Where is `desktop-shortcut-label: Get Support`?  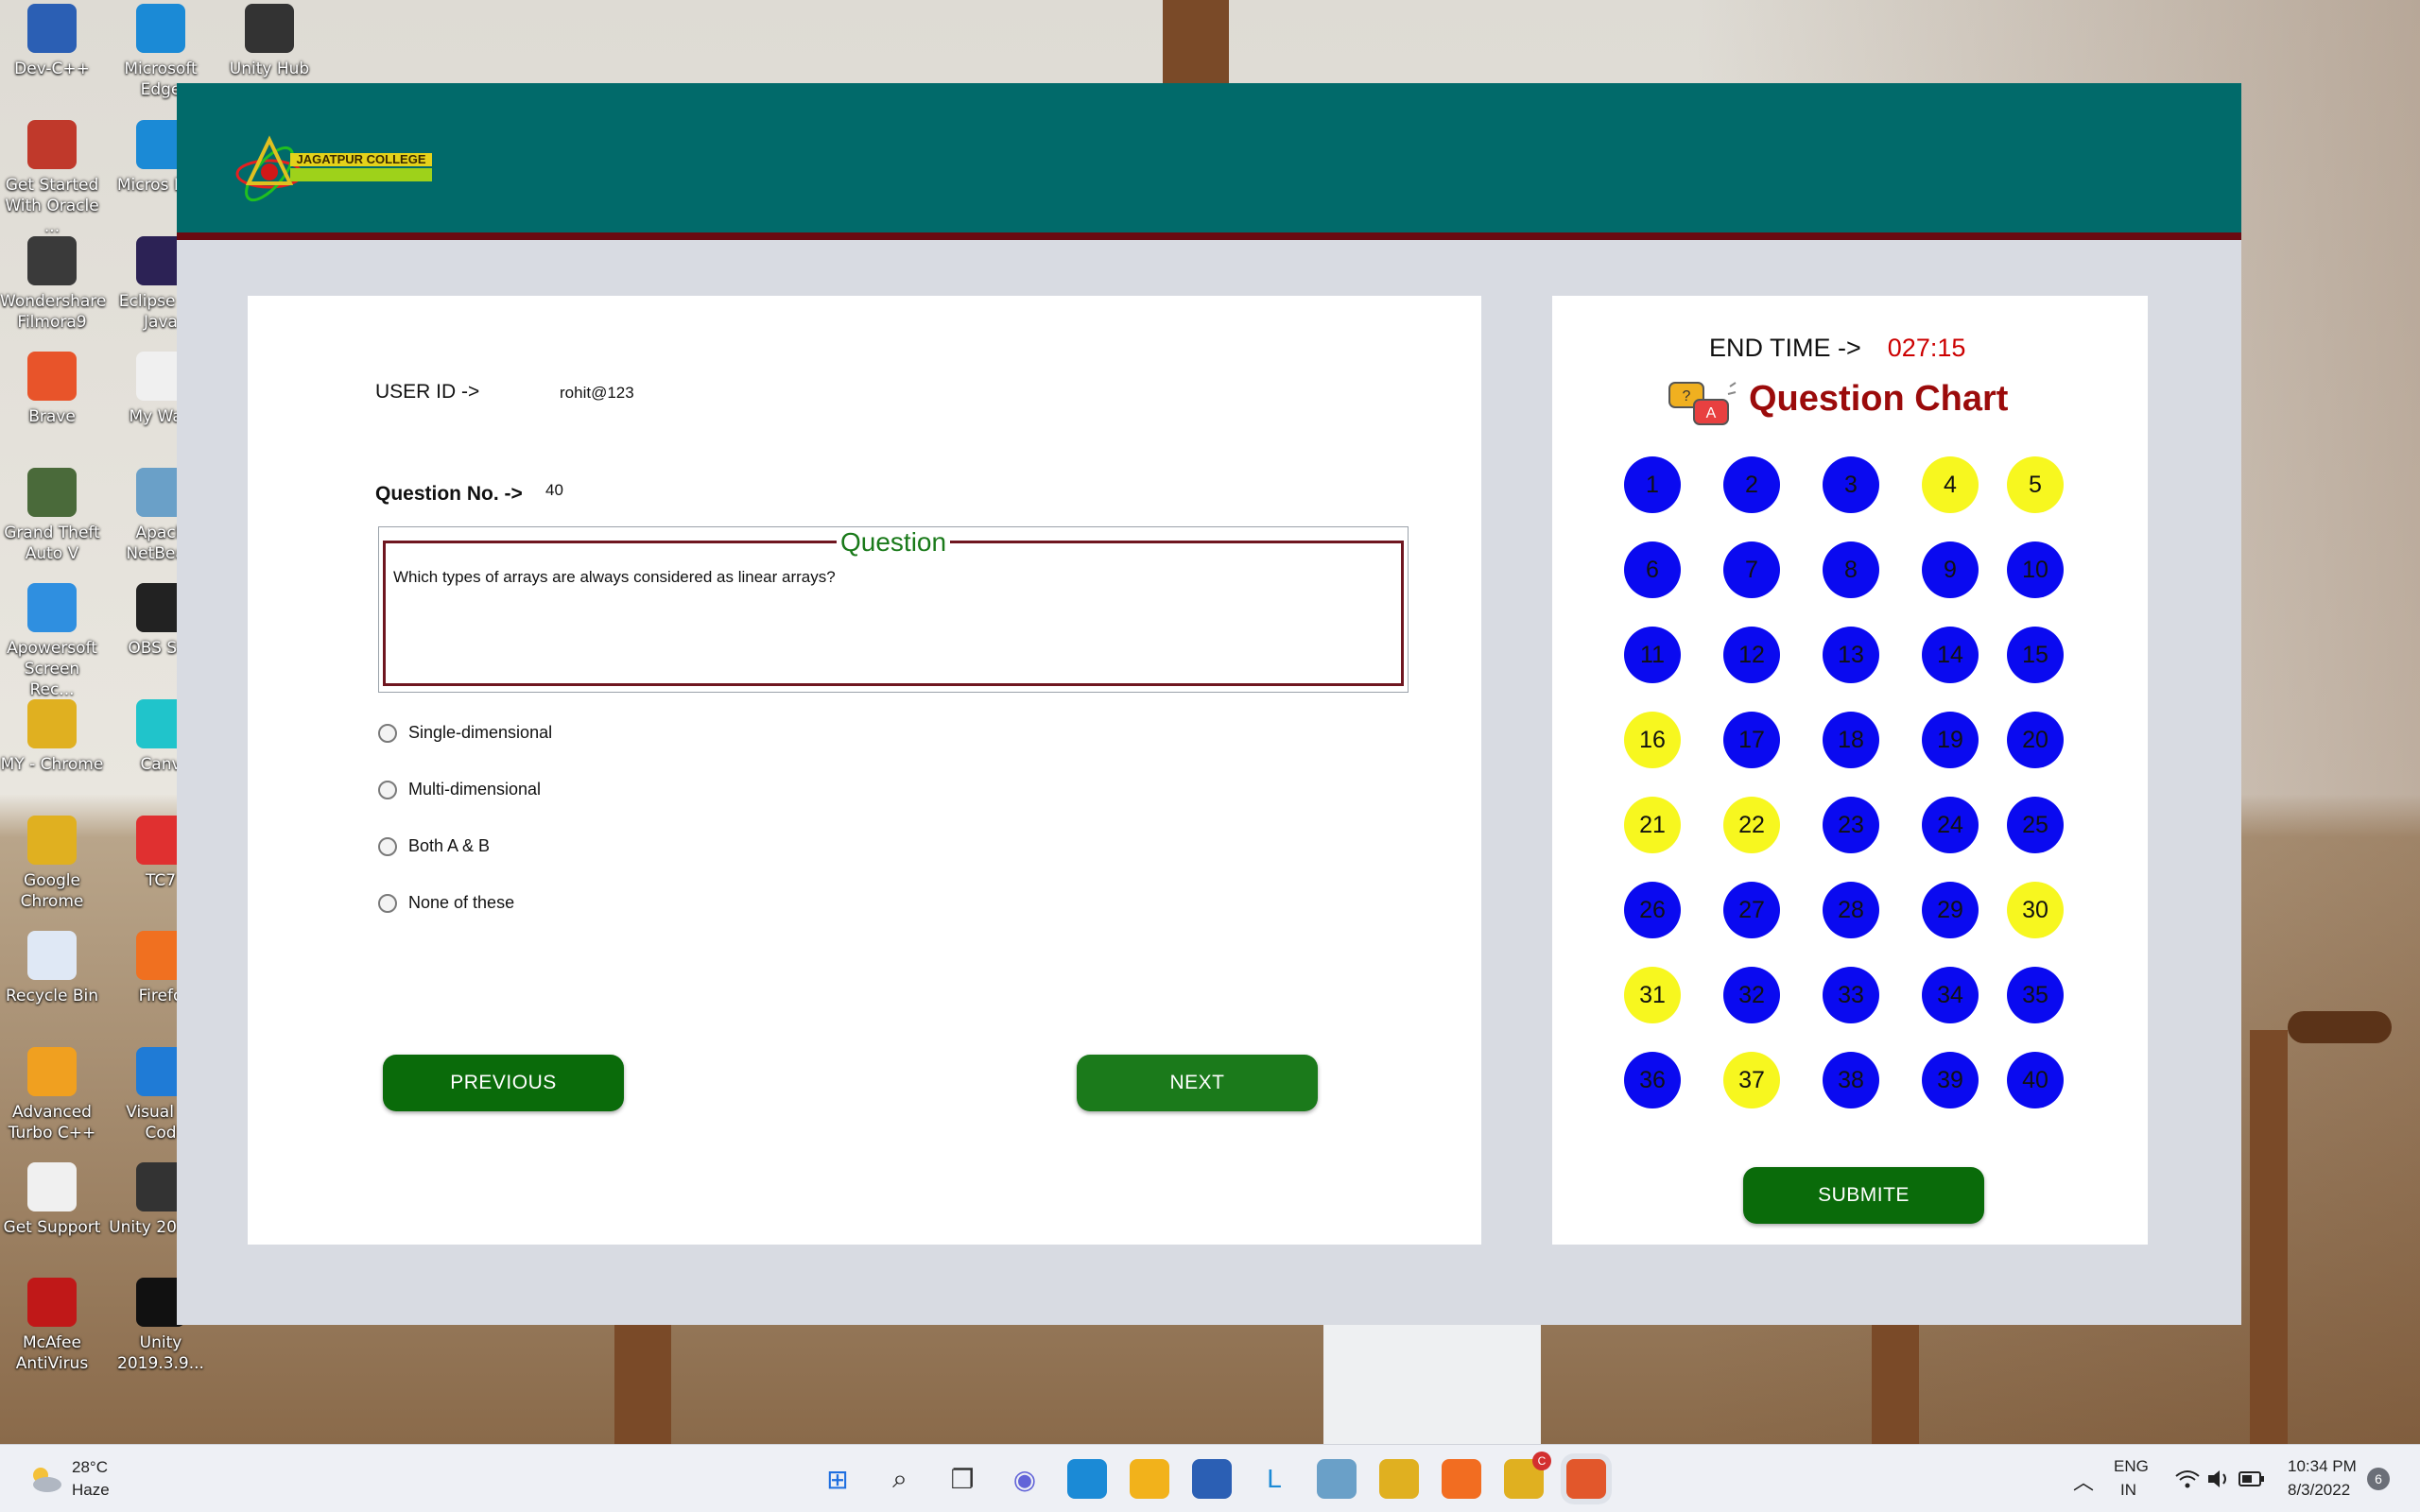
desktop-shortcut-label: Get Support is located at coordinates (52, 1227).